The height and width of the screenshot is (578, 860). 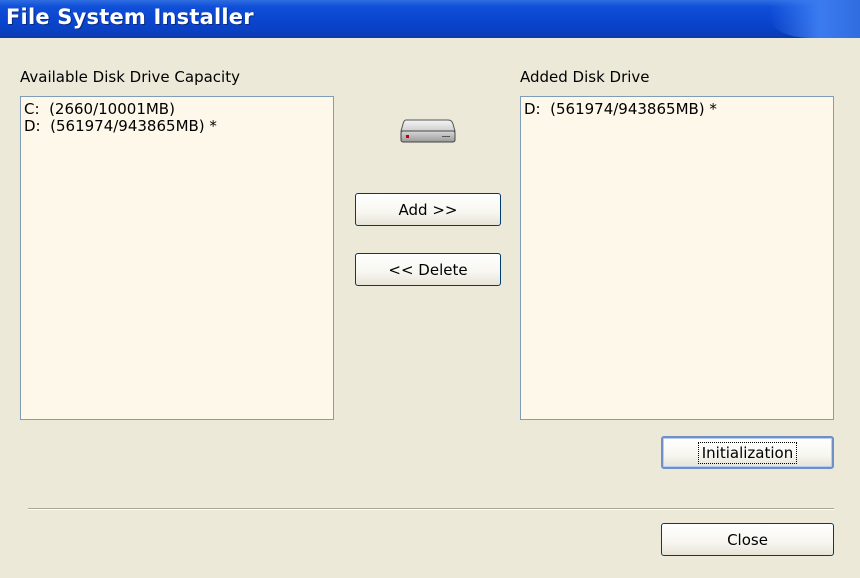 I want to click on add-button: Add >>, so click(x=428, y=209).